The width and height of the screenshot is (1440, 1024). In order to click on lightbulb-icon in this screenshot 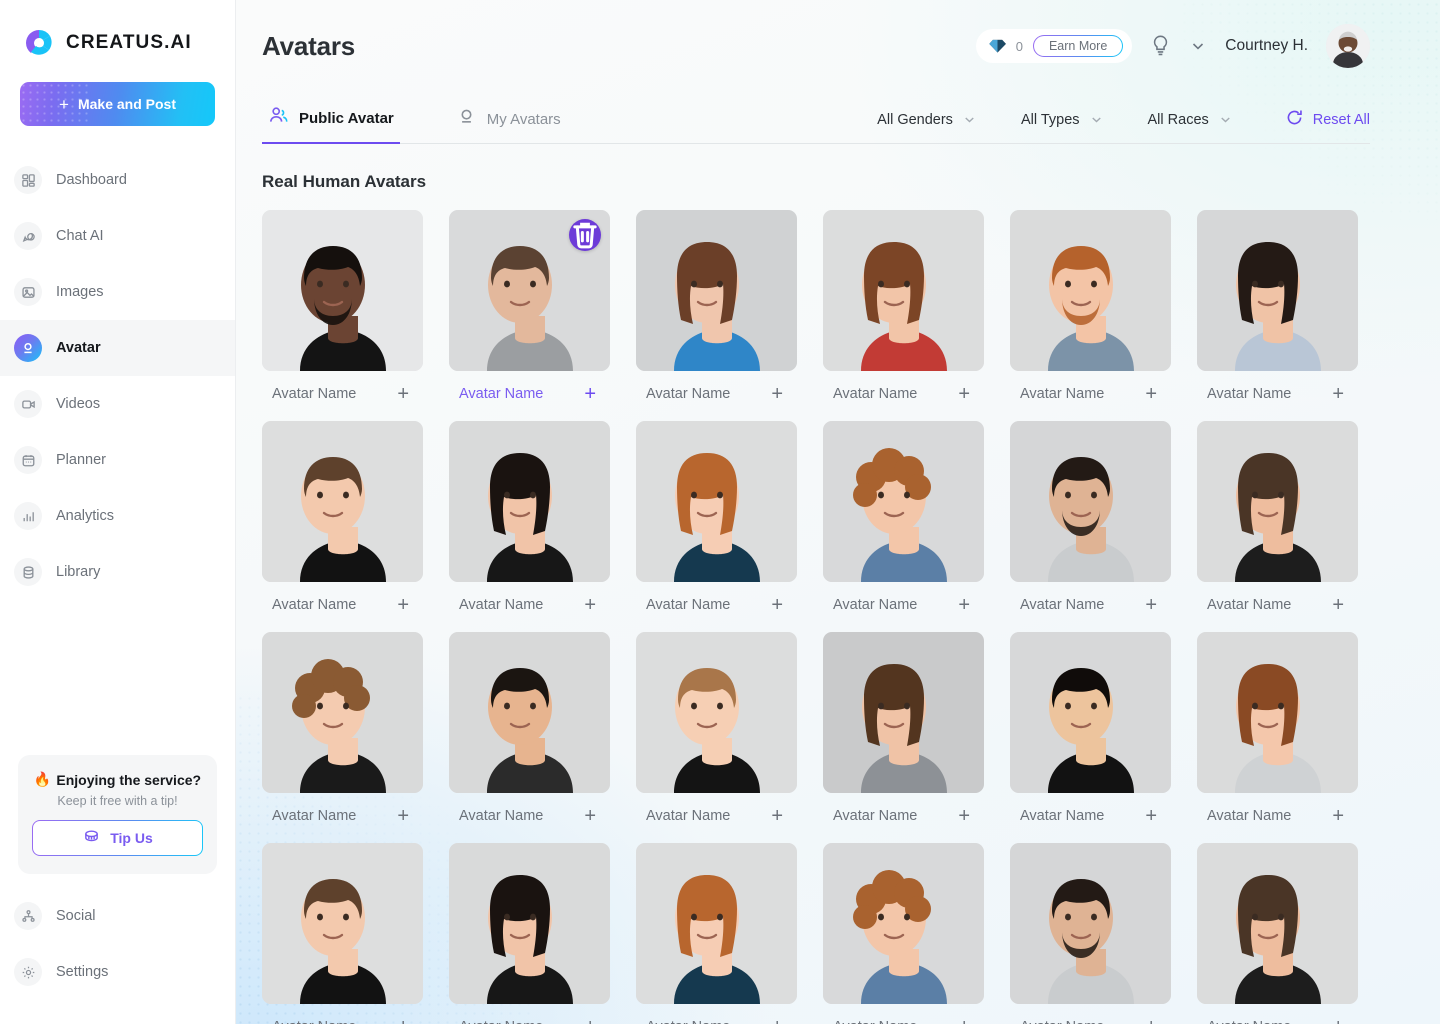, I will do `click(1160, 46)`.